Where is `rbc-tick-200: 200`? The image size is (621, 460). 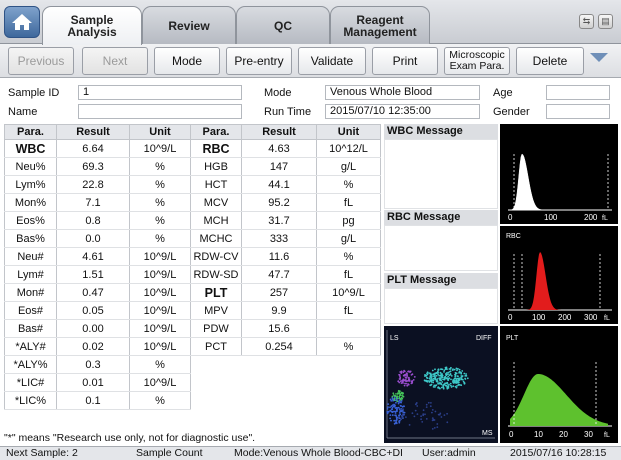
rbc-tick-200: 200 is located at coordinates (565, 317).